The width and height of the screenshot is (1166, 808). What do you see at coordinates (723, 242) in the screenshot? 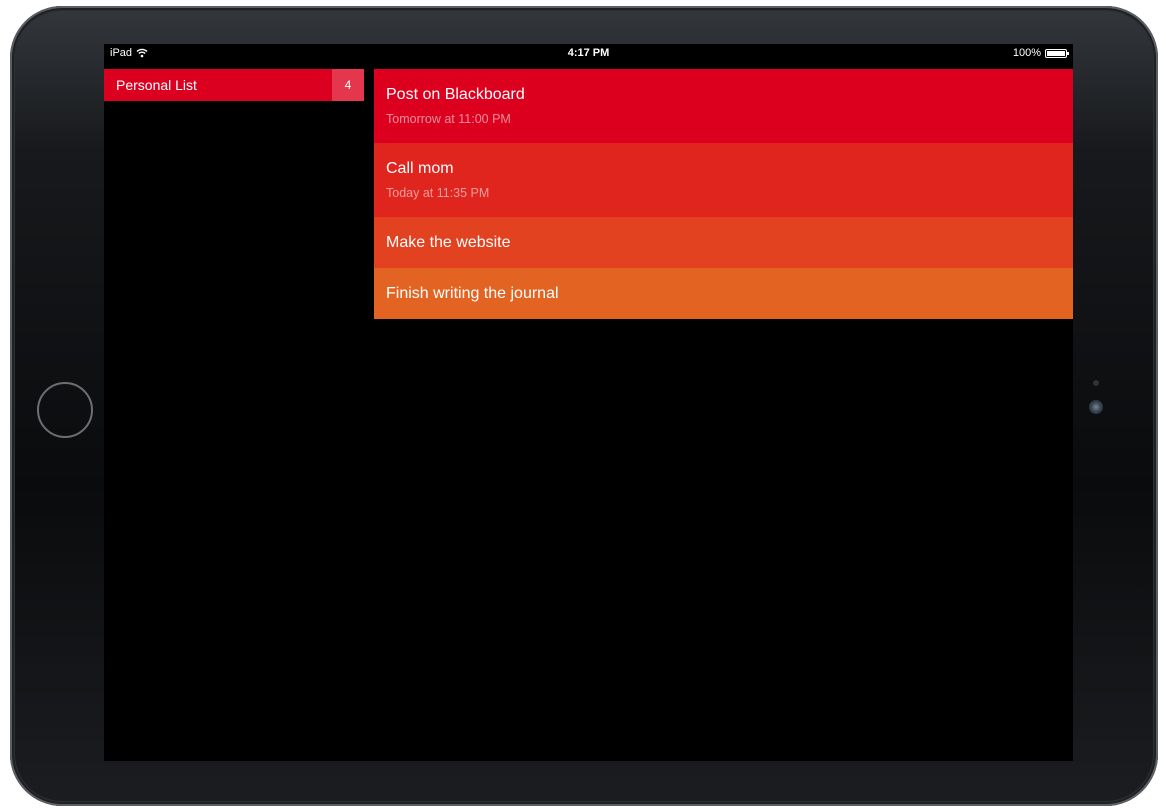
I see `task-item: Make the website` at bounding box center [723, 242].